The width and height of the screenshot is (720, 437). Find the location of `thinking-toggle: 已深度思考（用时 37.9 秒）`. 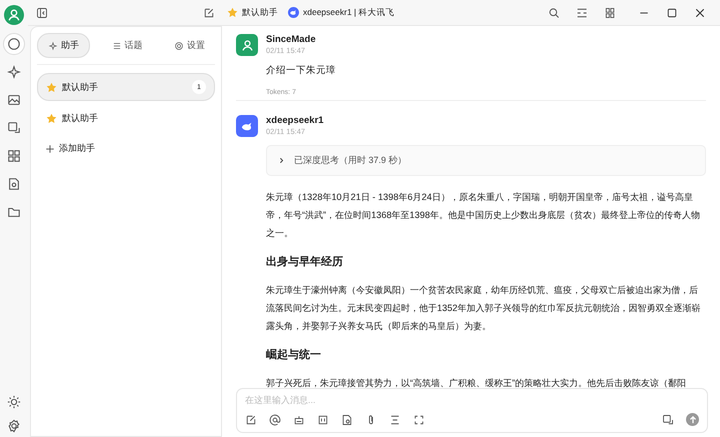

thinking-toggle: 已深度思考（用时 37.9 秒） is located at coordinates (486, 160).